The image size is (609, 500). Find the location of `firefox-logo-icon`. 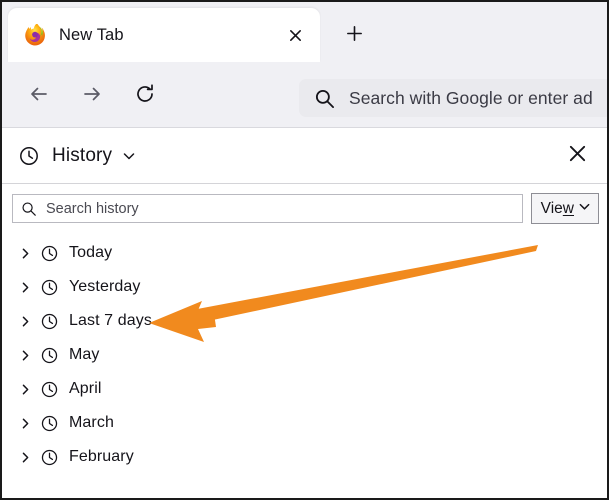

firefox-logo-icon is located at coordinates (35, 34).